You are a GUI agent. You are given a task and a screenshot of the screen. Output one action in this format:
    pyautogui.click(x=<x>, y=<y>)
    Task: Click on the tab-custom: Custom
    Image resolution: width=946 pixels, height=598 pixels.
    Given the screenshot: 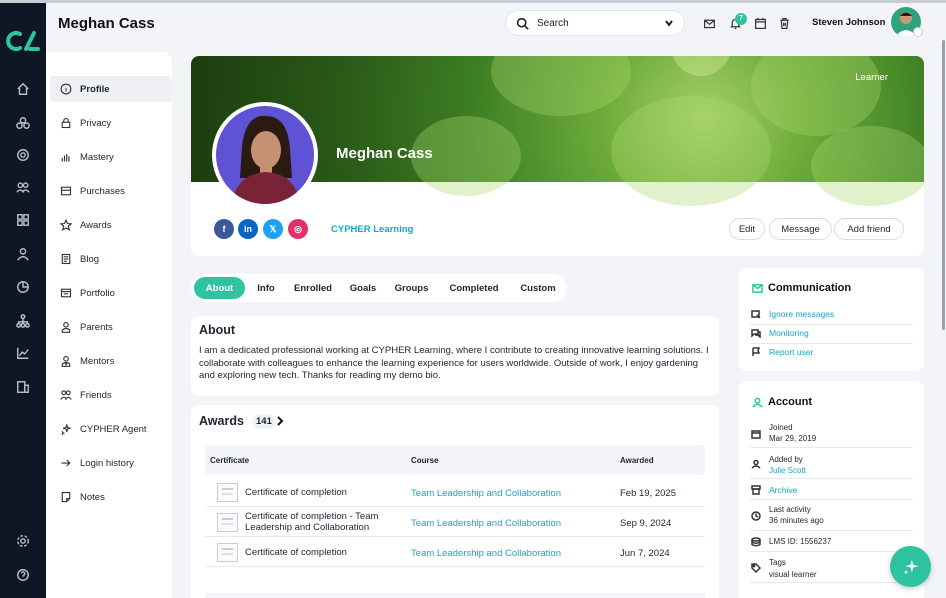 What is the action you would take?
    pyautogui.click(x=538, y=288)
    